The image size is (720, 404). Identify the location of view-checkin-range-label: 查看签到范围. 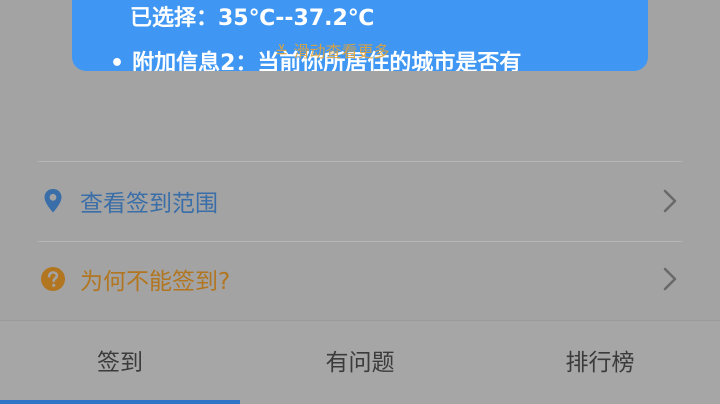
(149, 204).